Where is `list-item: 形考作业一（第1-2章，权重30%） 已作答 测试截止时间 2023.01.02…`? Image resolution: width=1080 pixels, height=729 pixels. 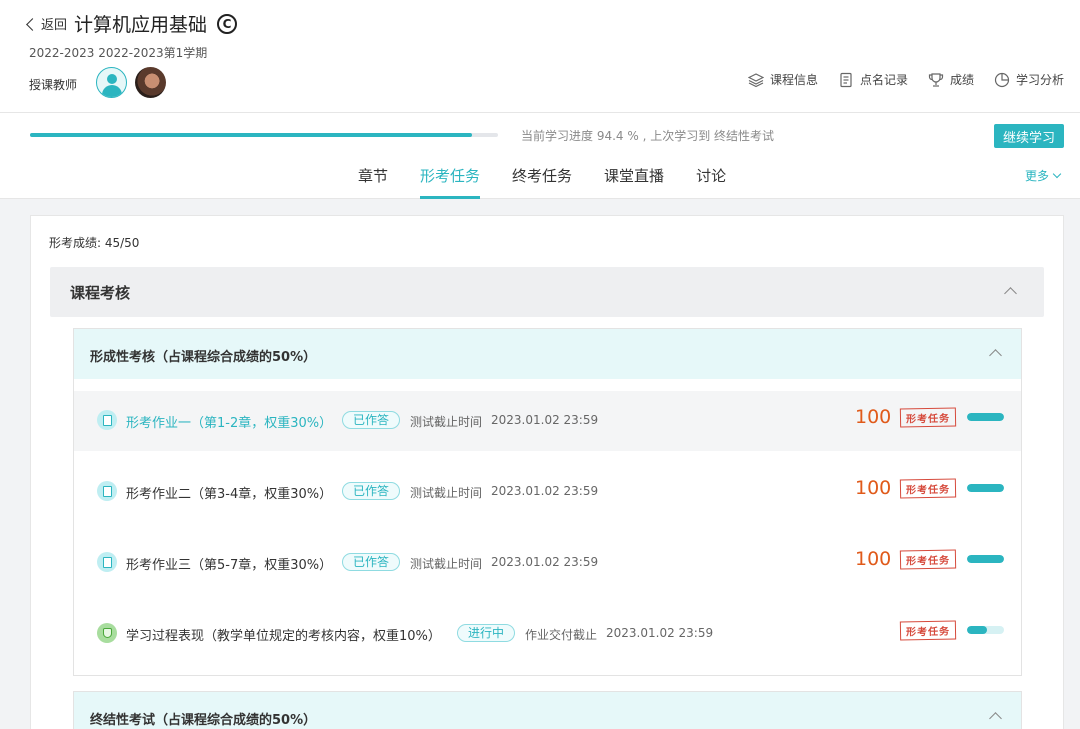 list-item: 形考作业一（第1-2章，权重30%） 已作答 测试截止时间 2023.01.02… is located at coordinates (547, 421).